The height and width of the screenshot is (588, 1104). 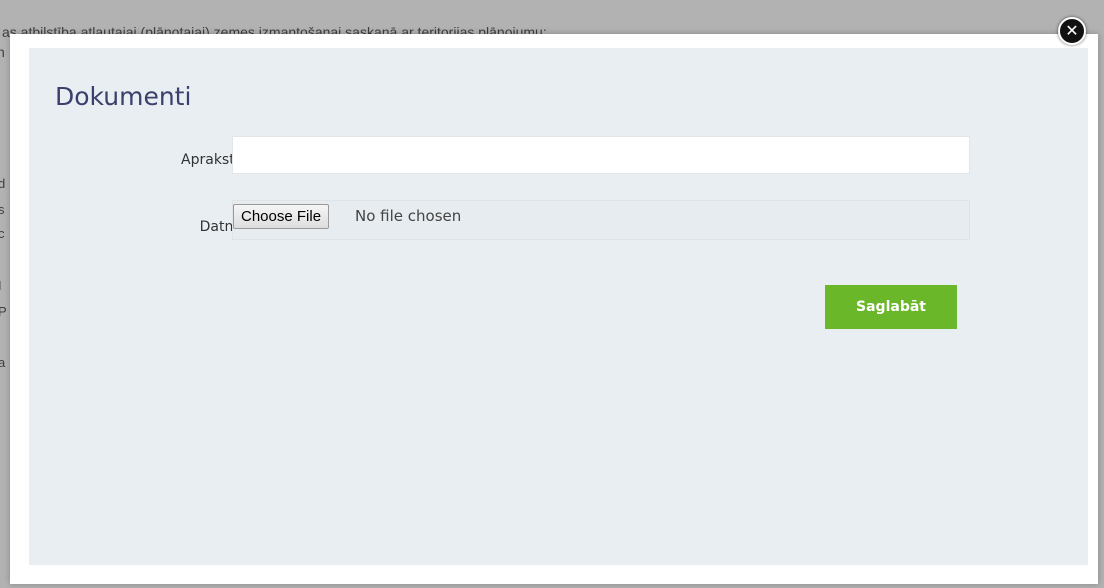 I want to click on file-input: Choose File No file chosen, so click(x=601, y=220).